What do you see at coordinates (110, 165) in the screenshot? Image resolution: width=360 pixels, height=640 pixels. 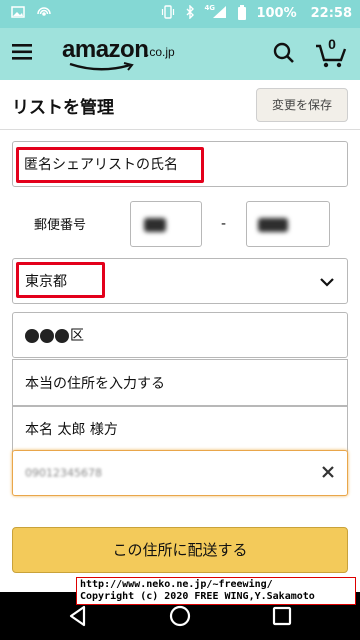 I see `name-highlight-box` at bounding box center [110, 165].